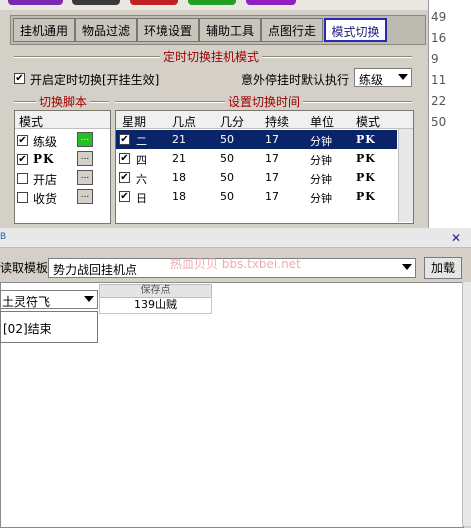 The image size is (471, 528). Describe the element at coordinates (95, 80) in the screenshot. I see `enable-timed-switch-label: 开启定时切换[开挂生效]` at that location.